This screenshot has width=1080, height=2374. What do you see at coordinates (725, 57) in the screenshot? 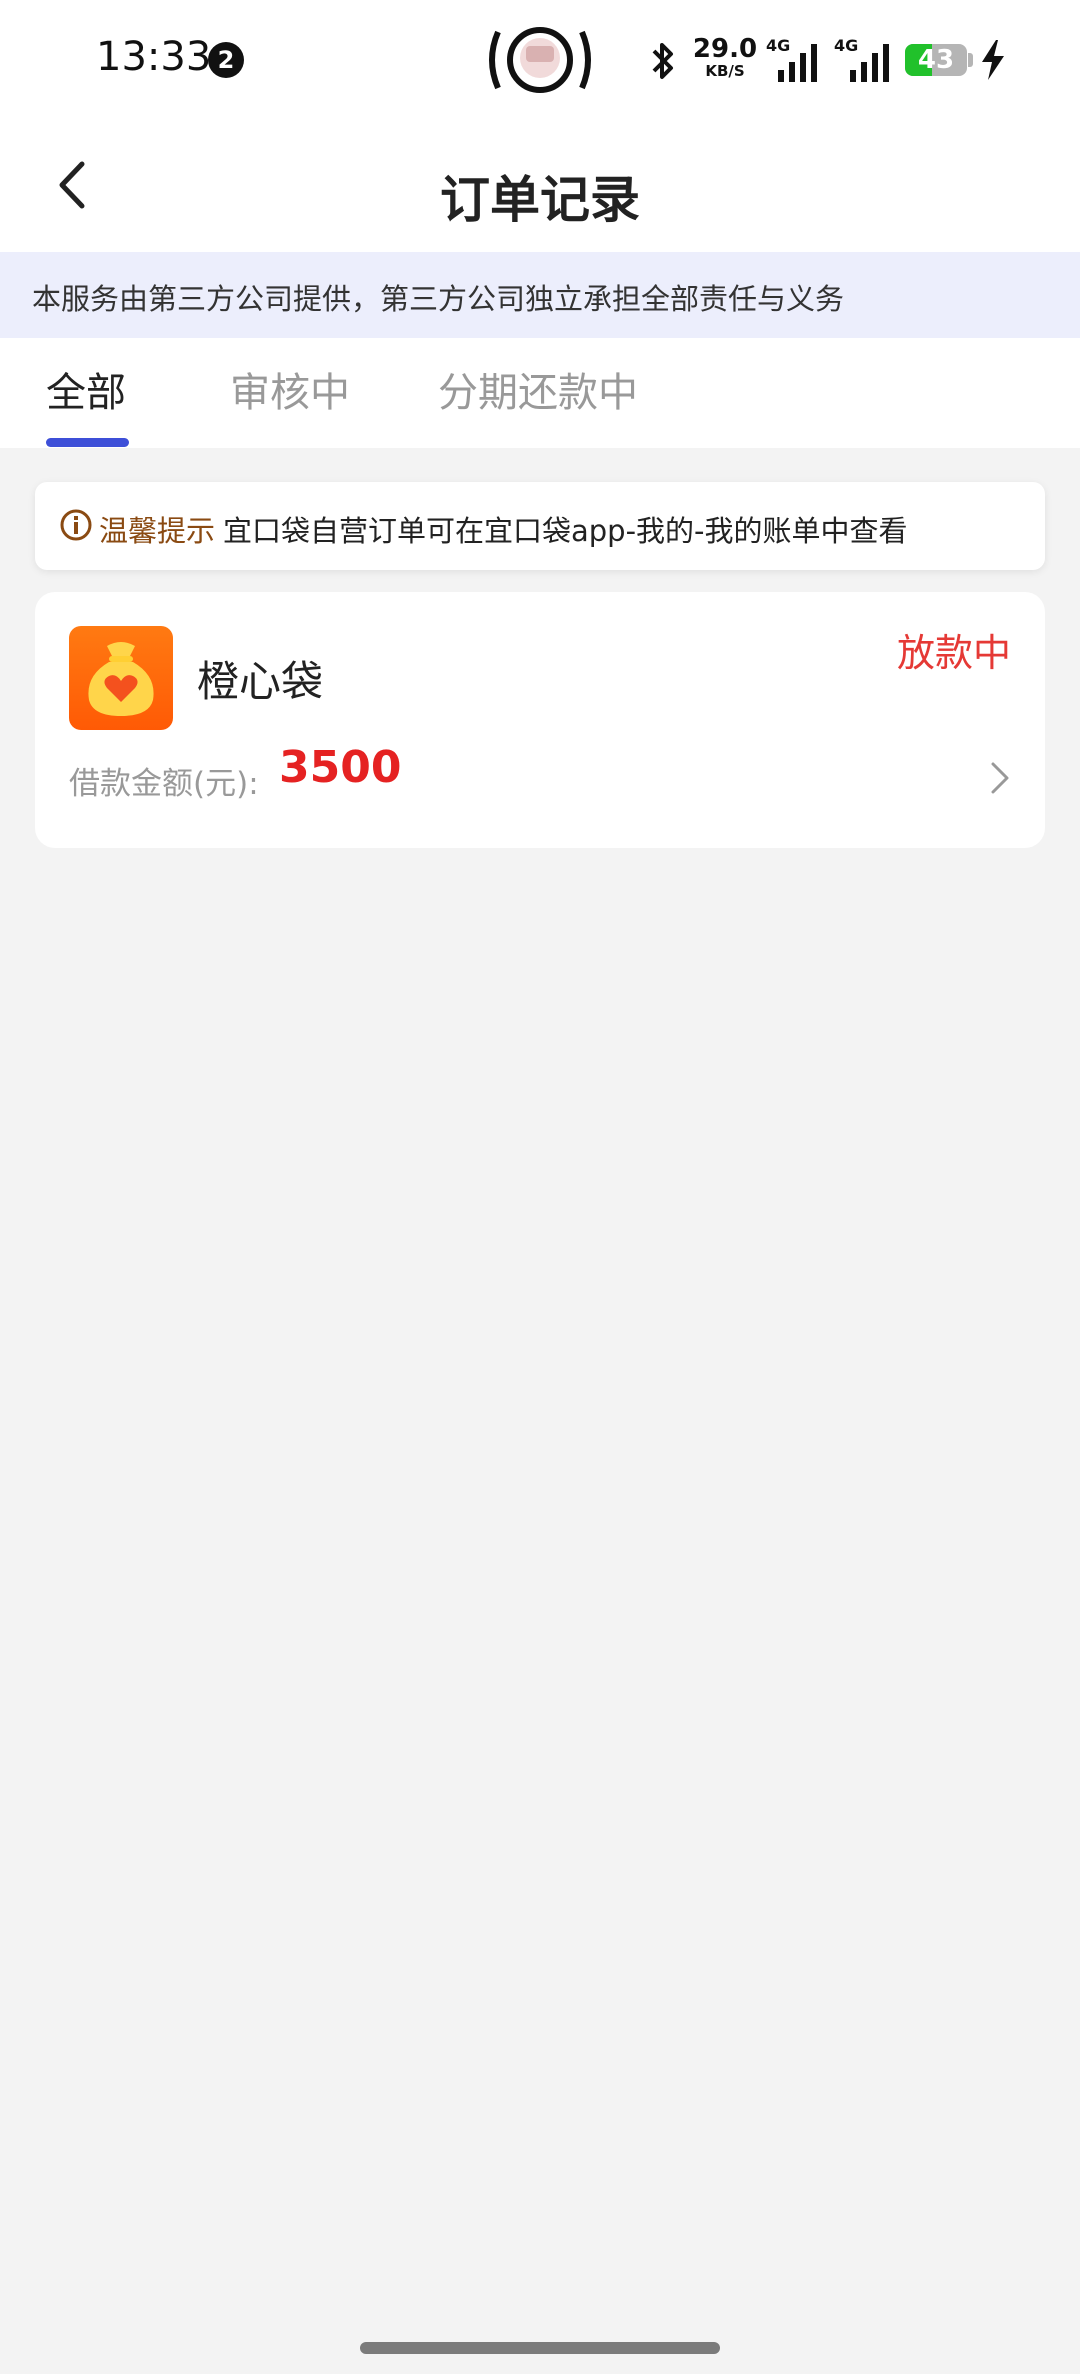
I see `net-speed: 29.0 KB/S` at bounding box center [725, 57].